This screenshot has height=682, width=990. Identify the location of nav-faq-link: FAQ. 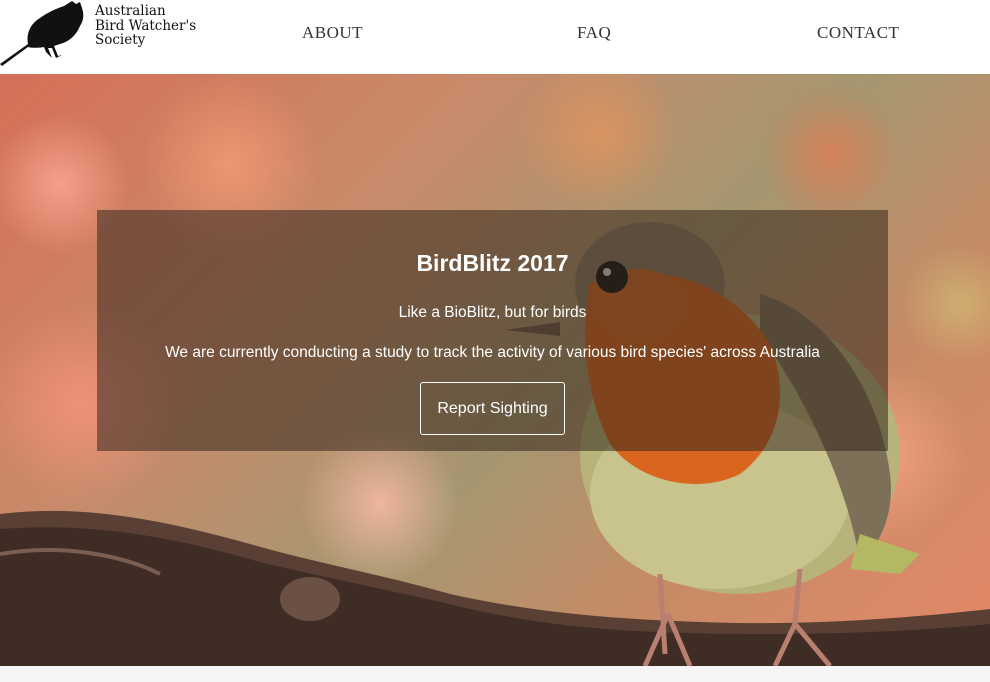
(594, 33).